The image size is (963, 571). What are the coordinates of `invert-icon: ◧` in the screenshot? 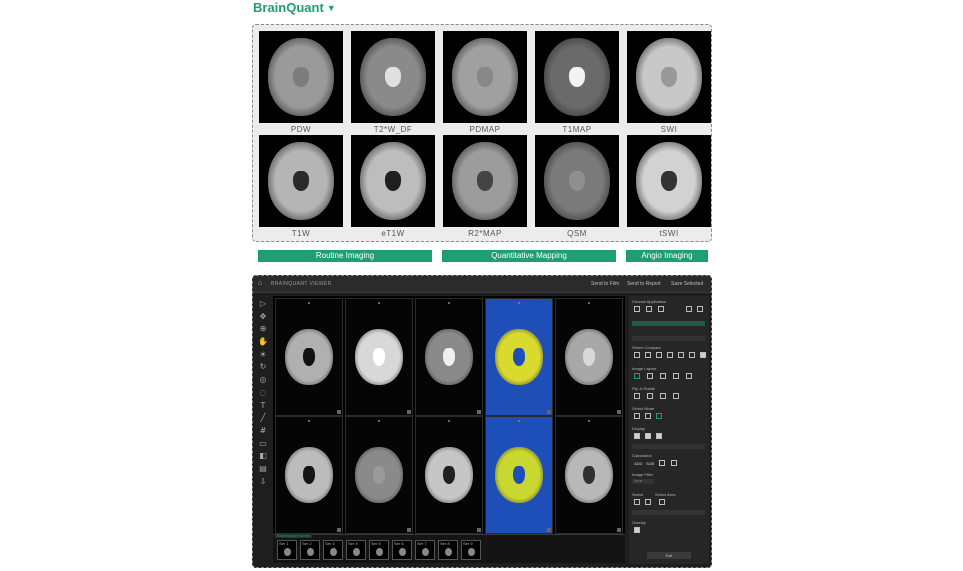 It's located at (263, 456).